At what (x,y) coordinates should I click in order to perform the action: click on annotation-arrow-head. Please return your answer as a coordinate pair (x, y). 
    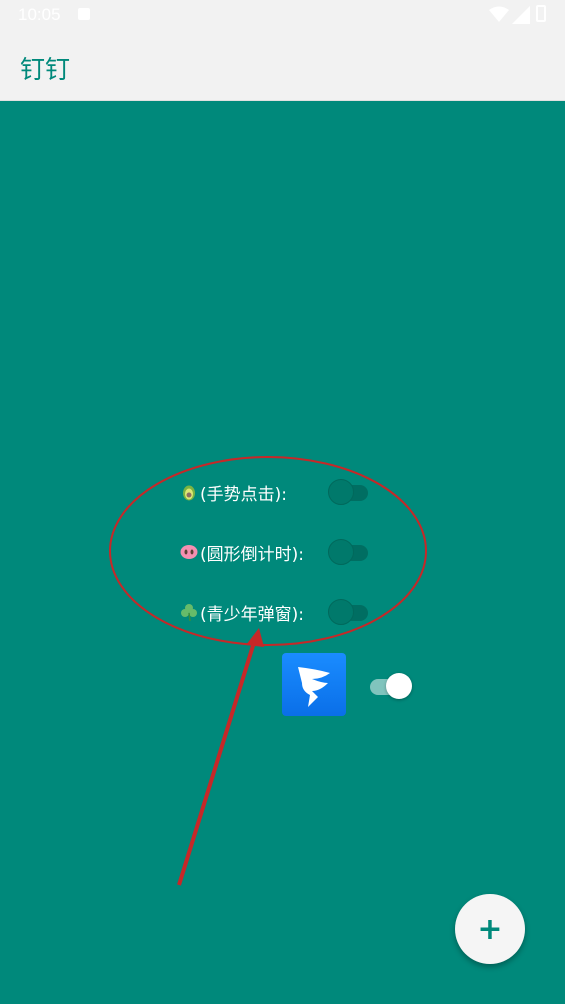
    Looking at the image, I should click on (255, 637).